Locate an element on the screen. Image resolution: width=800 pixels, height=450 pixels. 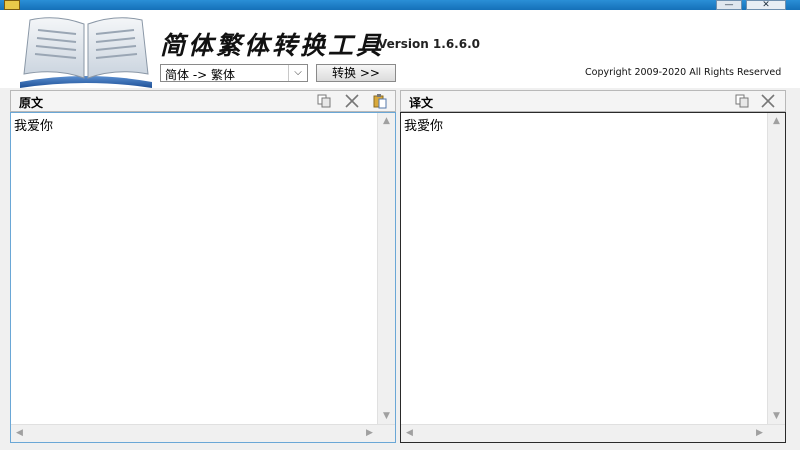
app-icon is located at coordinates (12, 5).